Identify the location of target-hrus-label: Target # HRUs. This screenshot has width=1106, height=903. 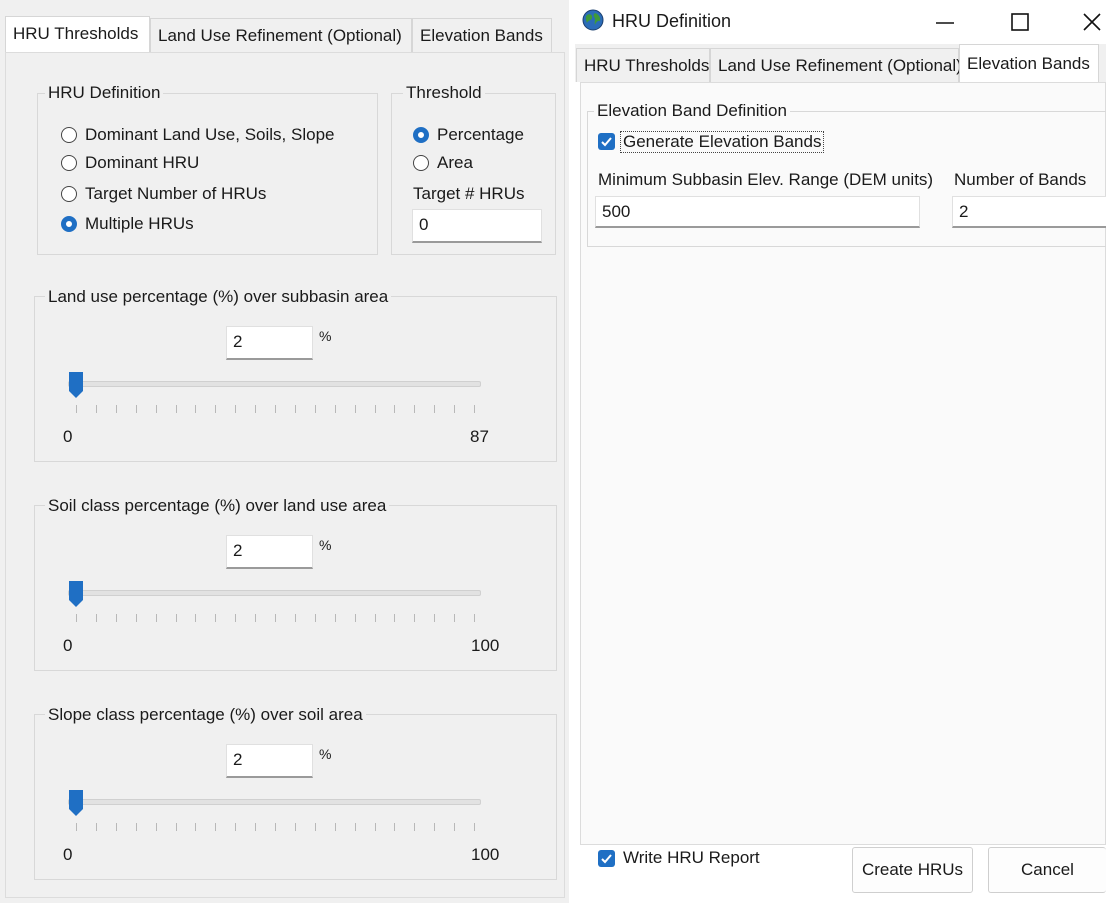
(469, 193).